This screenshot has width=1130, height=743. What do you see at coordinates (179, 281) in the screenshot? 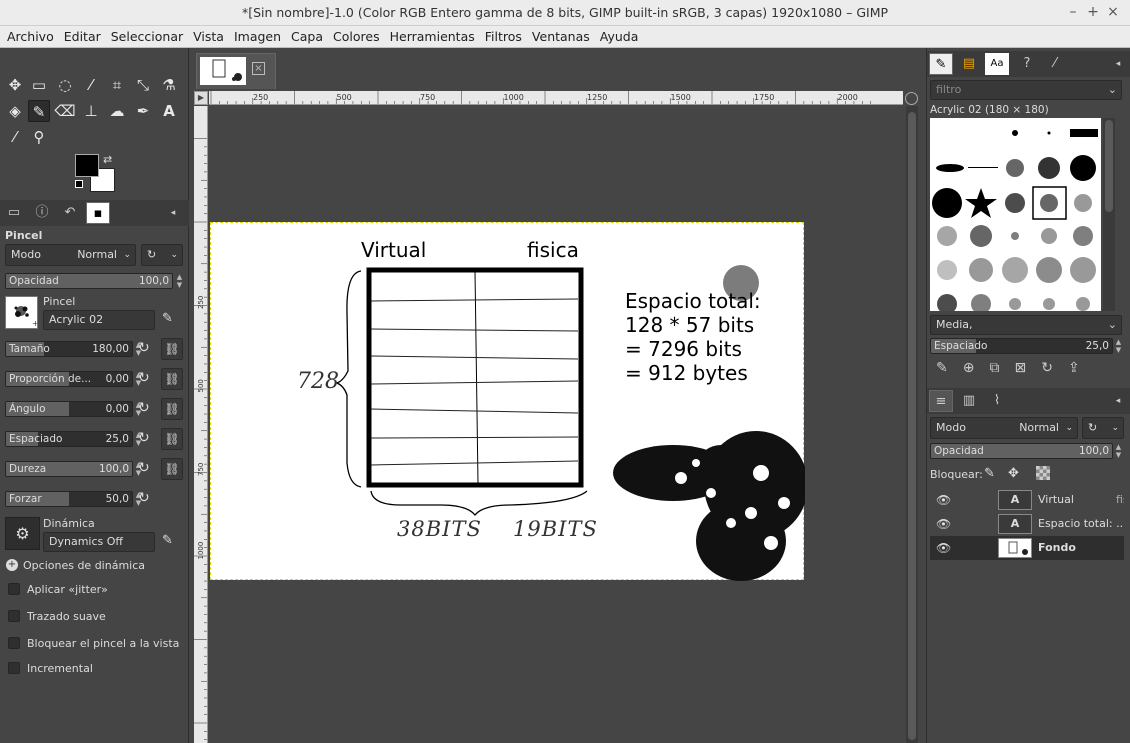
I see `opacity-spinner-icon: ▲ ▼` at bounding box center [179, 281].